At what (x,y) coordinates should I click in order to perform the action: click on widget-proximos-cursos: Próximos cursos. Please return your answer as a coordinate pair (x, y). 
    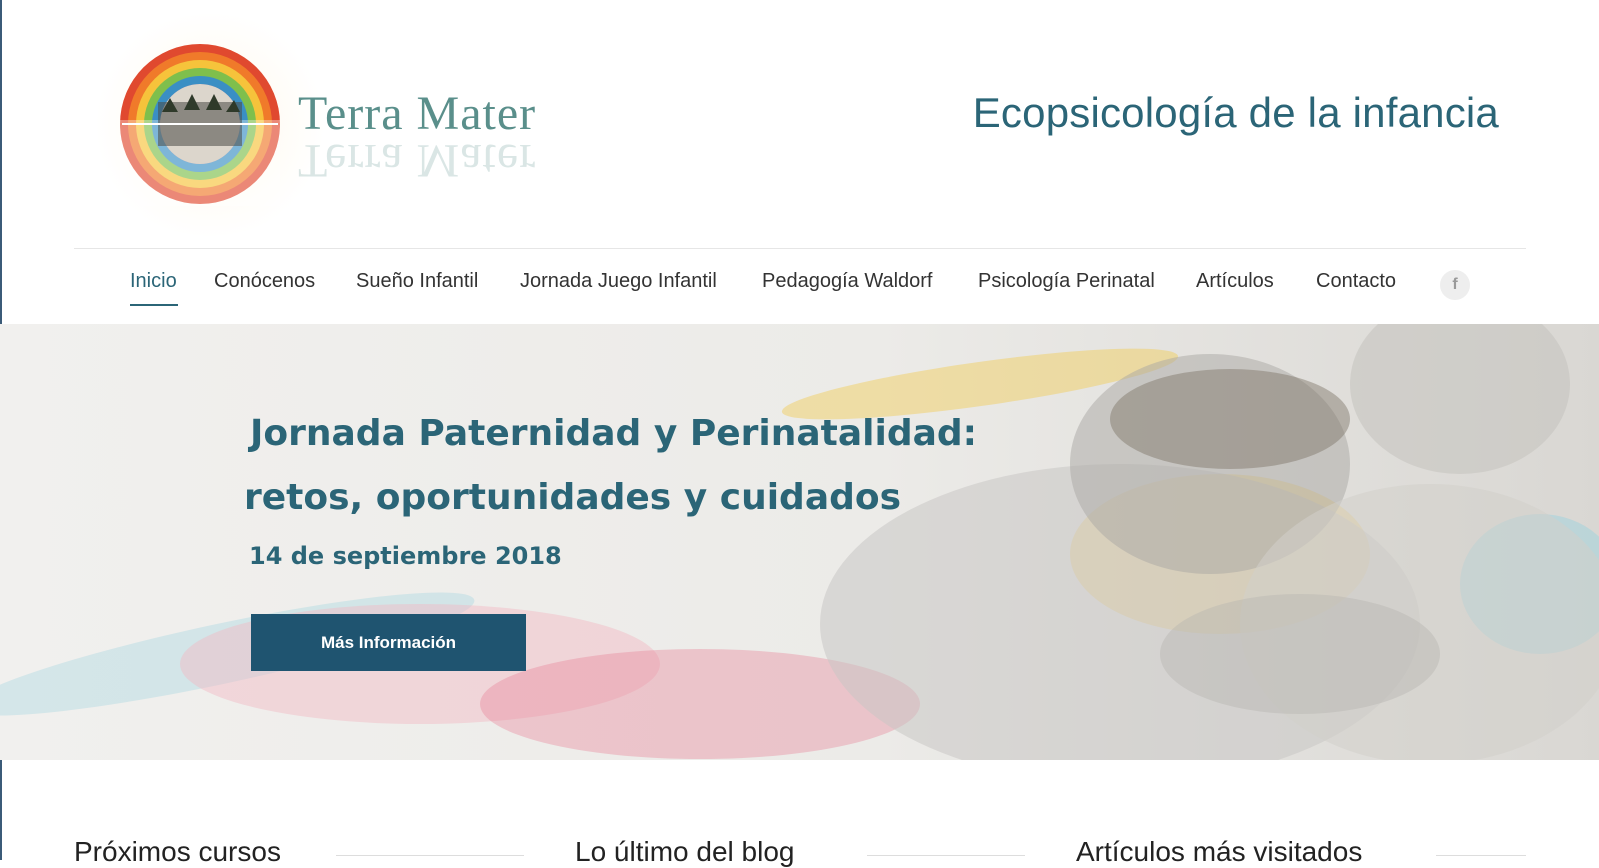
    Looking at the image, I should click on (299, 851).